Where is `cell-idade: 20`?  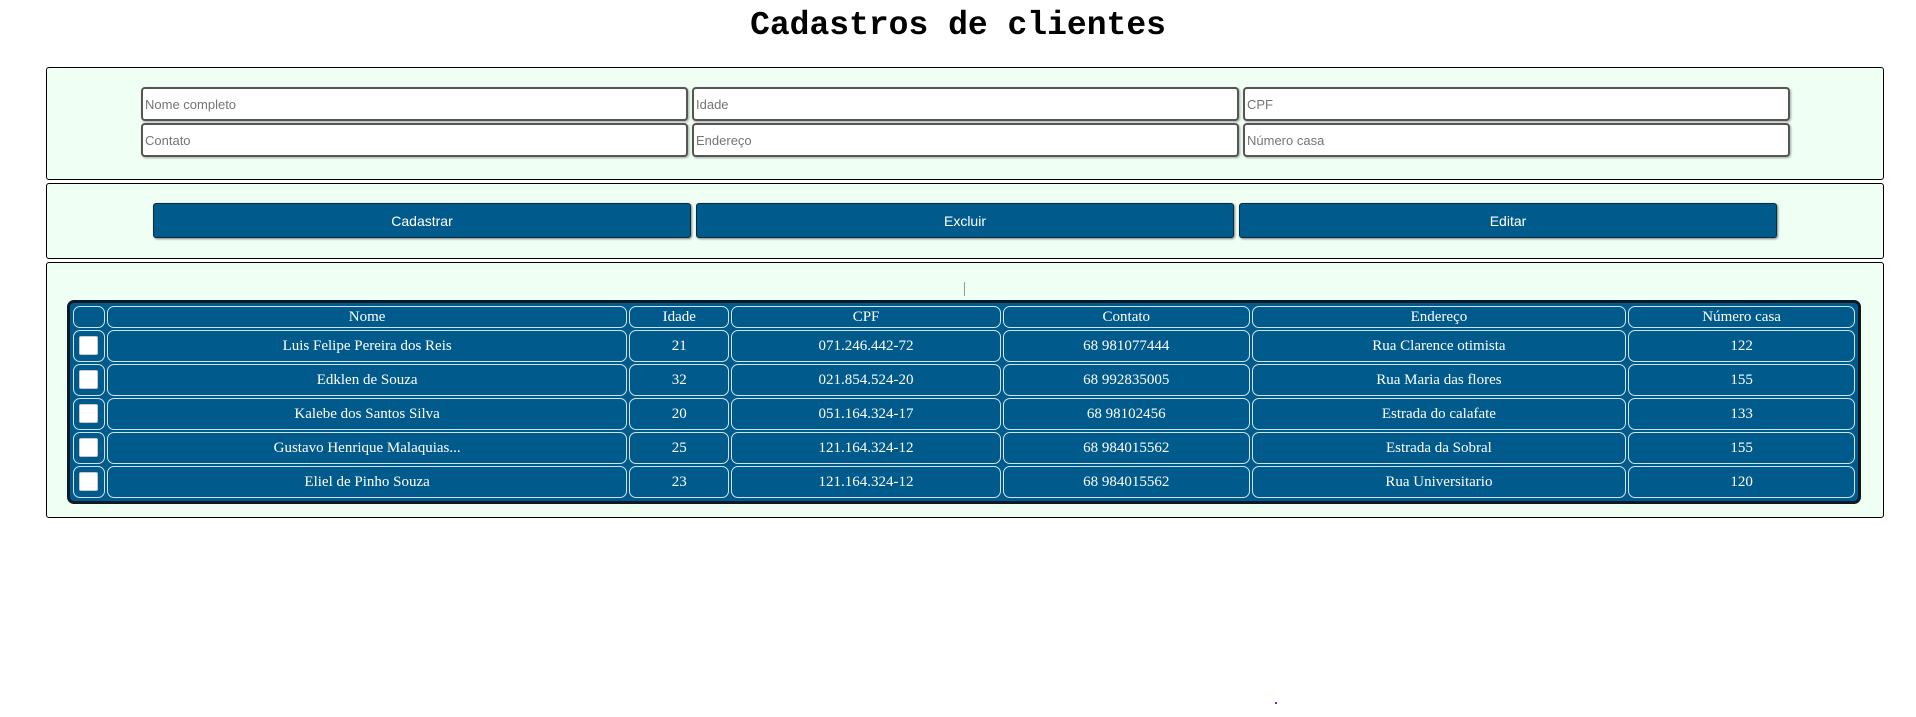 cell-idade: 20 is located at coordinates (679, 414).